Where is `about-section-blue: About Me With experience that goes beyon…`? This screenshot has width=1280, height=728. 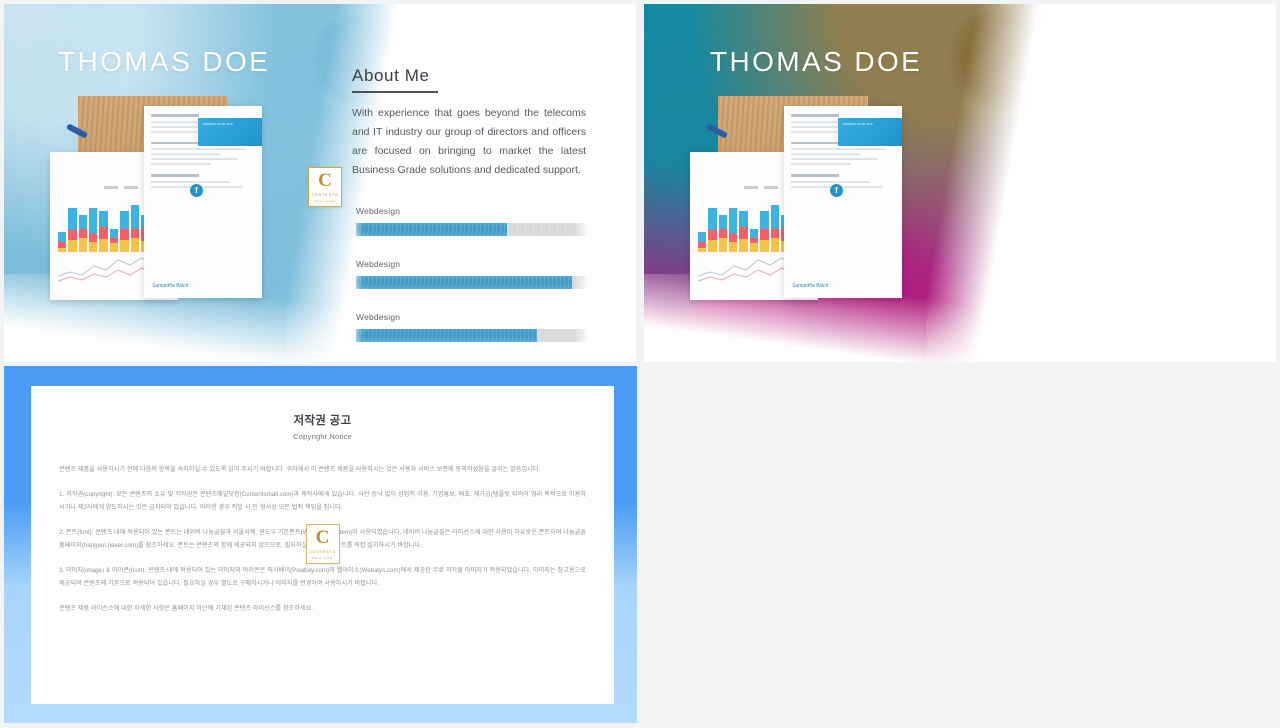 about-section-blue: About Me With experience that goes beyon… is located at coordinates (477, 123).